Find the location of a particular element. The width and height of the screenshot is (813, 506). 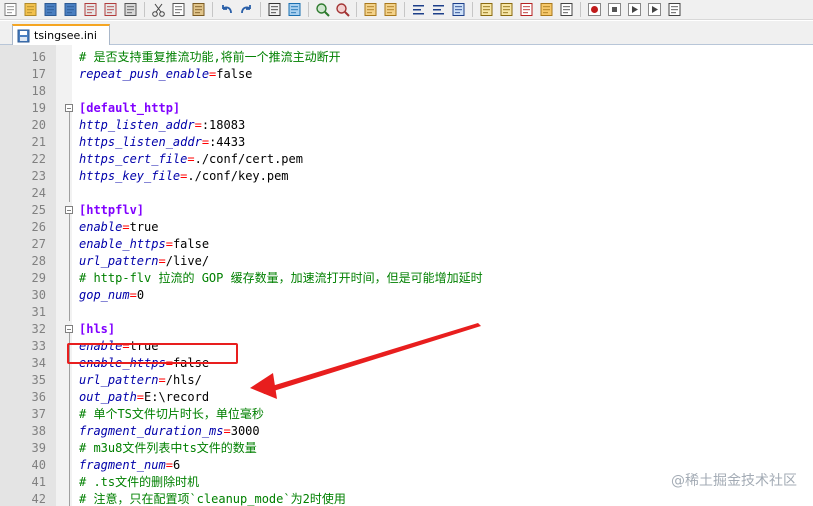

annotation-arrow is located at coordinates (365, 361).